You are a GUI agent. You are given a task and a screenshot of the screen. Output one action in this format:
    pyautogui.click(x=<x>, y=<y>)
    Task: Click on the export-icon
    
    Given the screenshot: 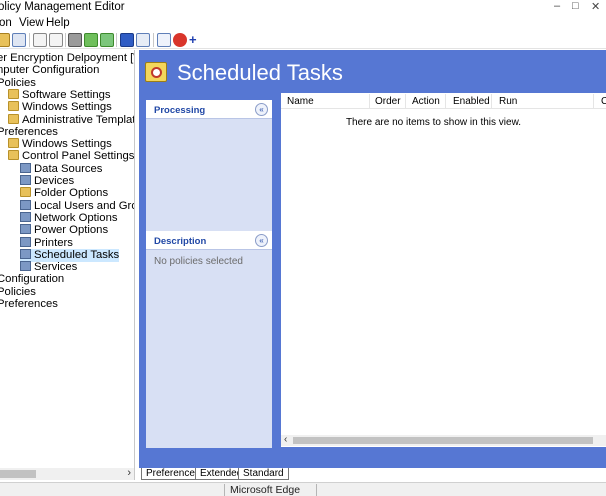 What is the action you would take?
    pyautogui.click(x=107, y=40)
    